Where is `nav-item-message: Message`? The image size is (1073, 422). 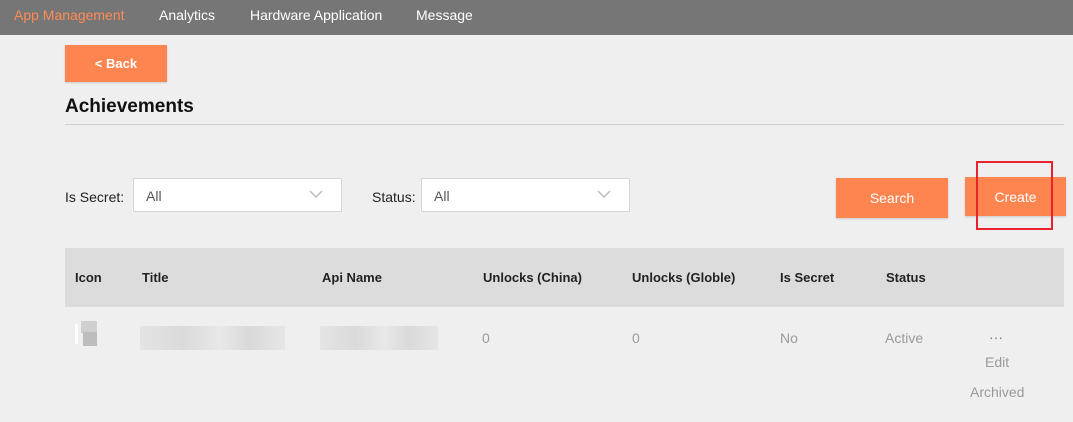
nav-item-message: Message is located at coordinates (444, 15).